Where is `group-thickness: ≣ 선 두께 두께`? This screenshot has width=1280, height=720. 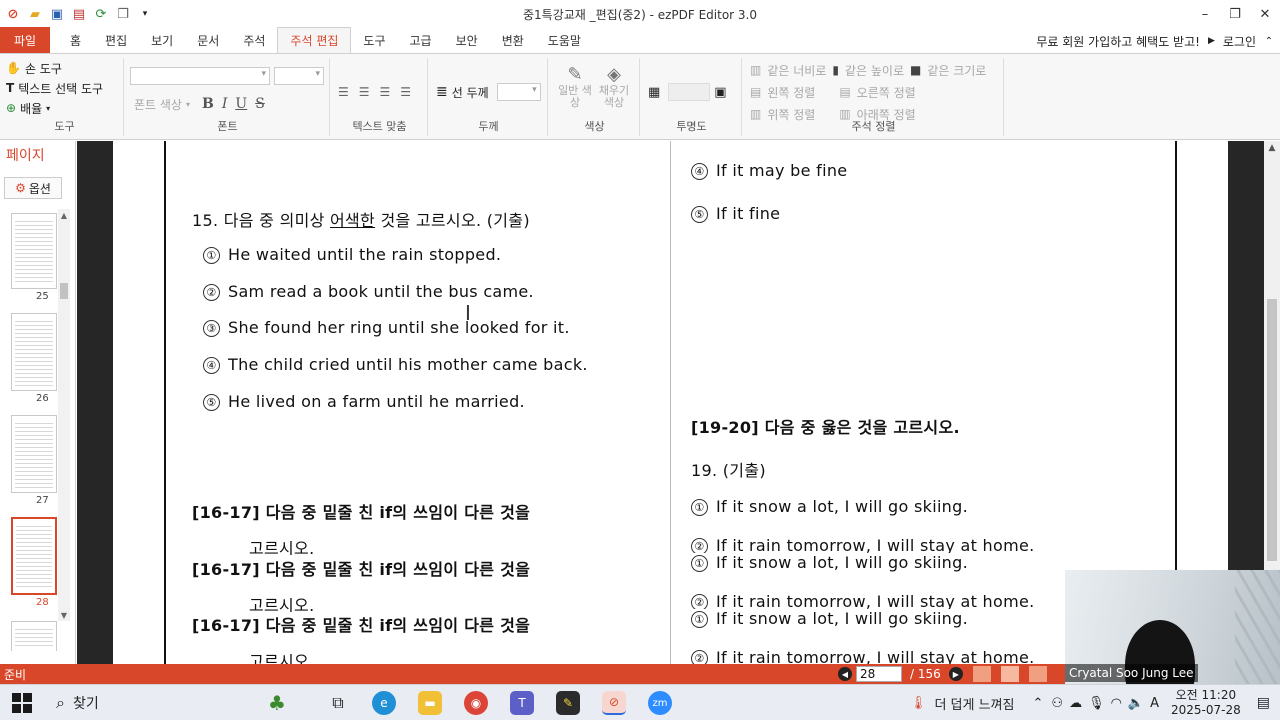 group-thickness: ≣ 선 두께 두께 is located at coordinates (489, 97).